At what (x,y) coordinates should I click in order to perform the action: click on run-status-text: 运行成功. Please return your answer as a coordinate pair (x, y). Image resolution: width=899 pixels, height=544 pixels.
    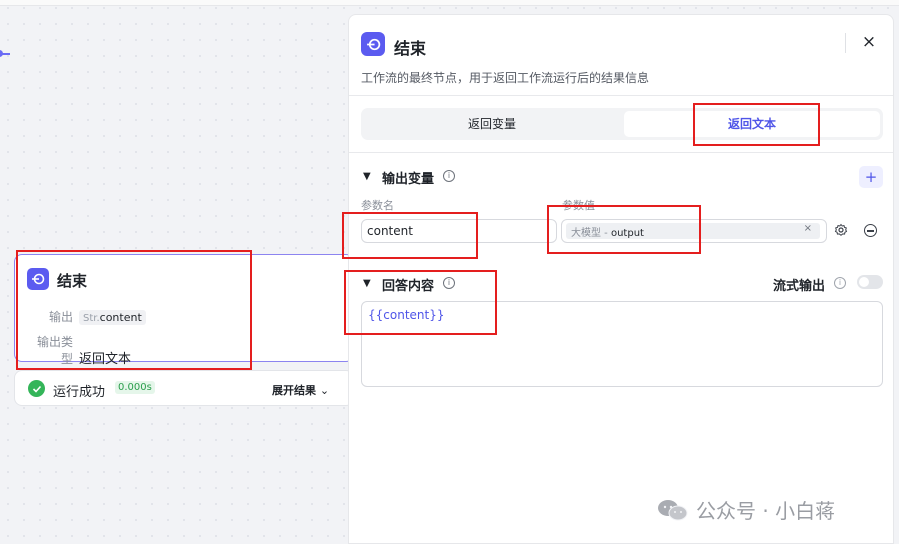
    Looking at the image, I should click on (79, 392).